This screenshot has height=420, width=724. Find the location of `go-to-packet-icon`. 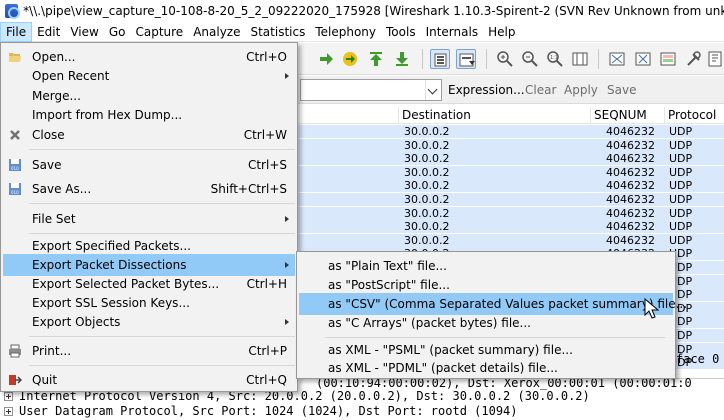

go-to-packet-icon is located at coordinates (350, 59).